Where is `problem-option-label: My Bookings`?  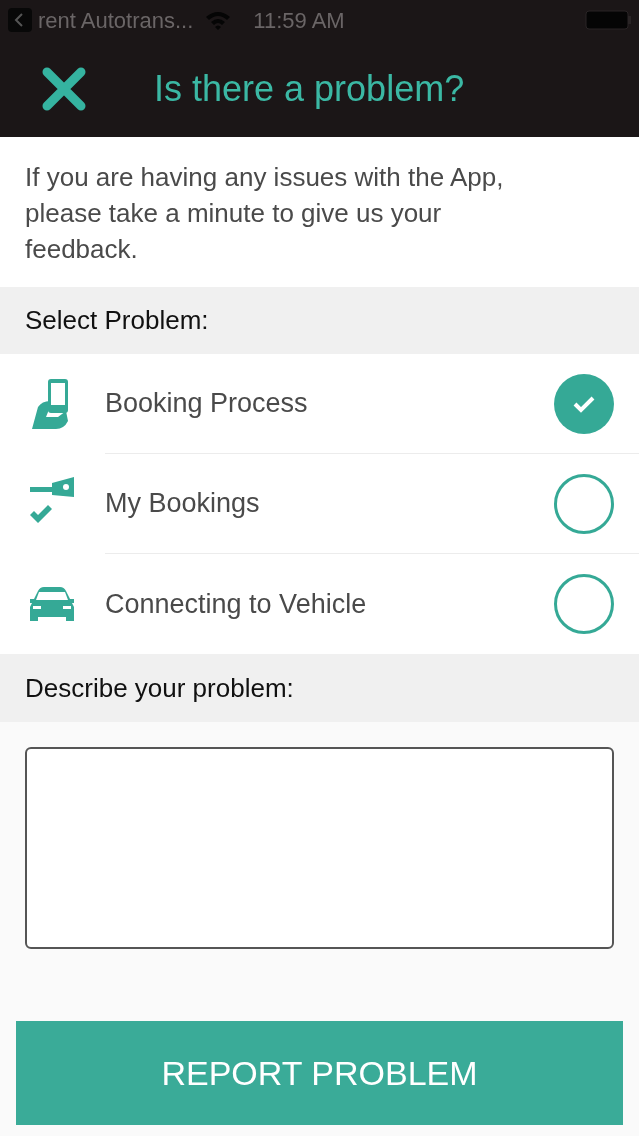 problem-option-label: My Bookings is located at coordinates (182, 503).